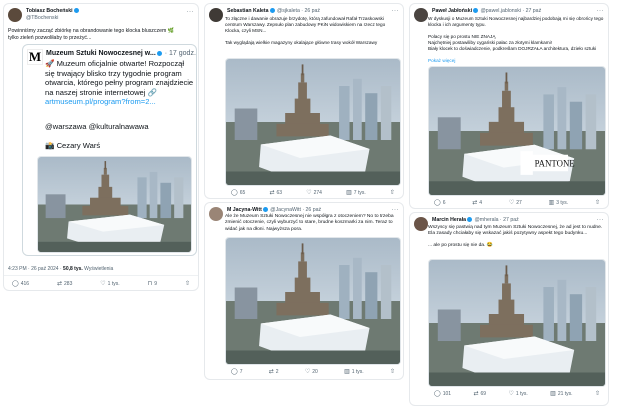 The image size is (620, 410). I want to click on views-label: Wyświetlenia, so click(98, 269).